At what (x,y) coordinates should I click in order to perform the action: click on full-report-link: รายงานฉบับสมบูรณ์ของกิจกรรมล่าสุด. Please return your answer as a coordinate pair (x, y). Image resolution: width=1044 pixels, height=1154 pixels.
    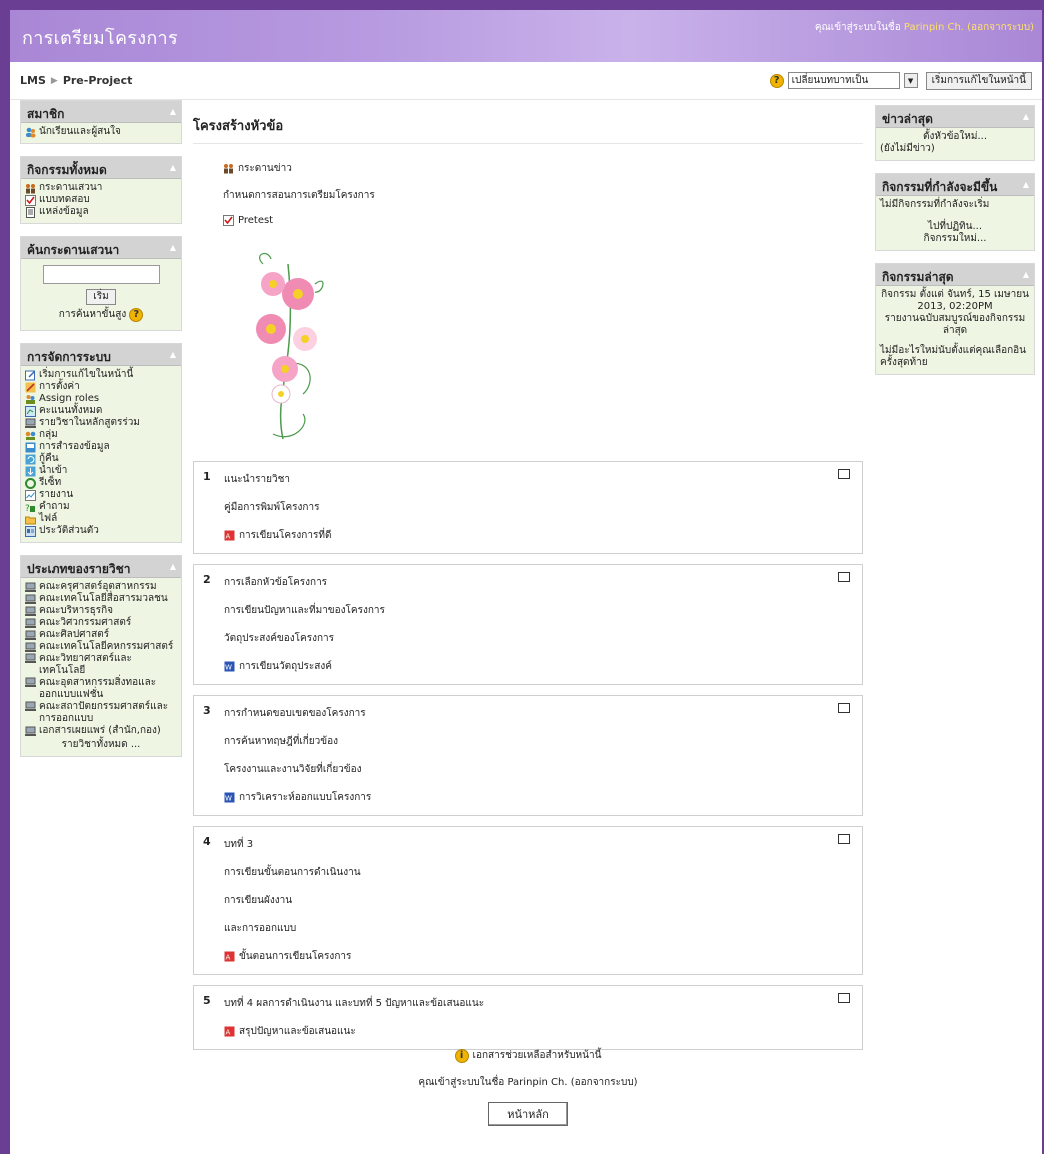
    Looking at the image, I should click on (955, 325).